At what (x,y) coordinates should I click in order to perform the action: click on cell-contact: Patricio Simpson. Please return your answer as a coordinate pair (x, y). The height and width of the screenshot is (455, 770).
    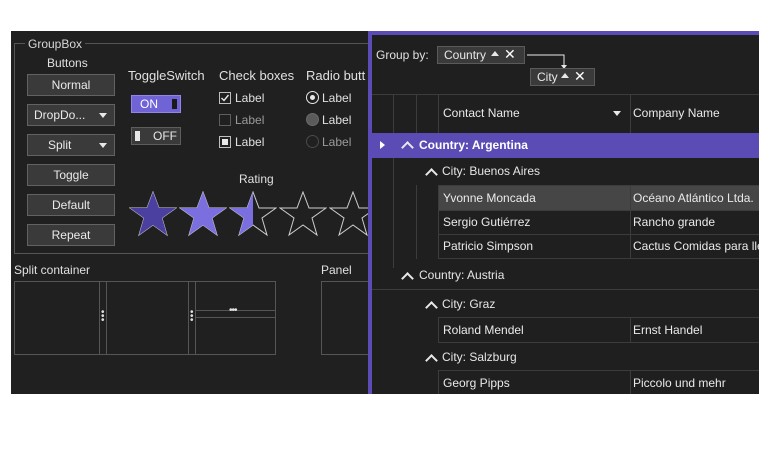
    Looking at the image, I should click on (488, 246).